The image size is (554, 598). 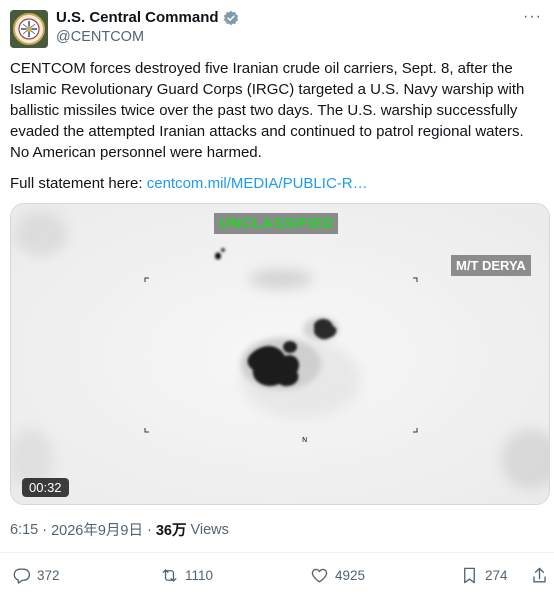 What do you see at coordinates (491, 265) in the screenshot?
I see `vessel-label: M/T DERYA` at bounding box center [491, 265].